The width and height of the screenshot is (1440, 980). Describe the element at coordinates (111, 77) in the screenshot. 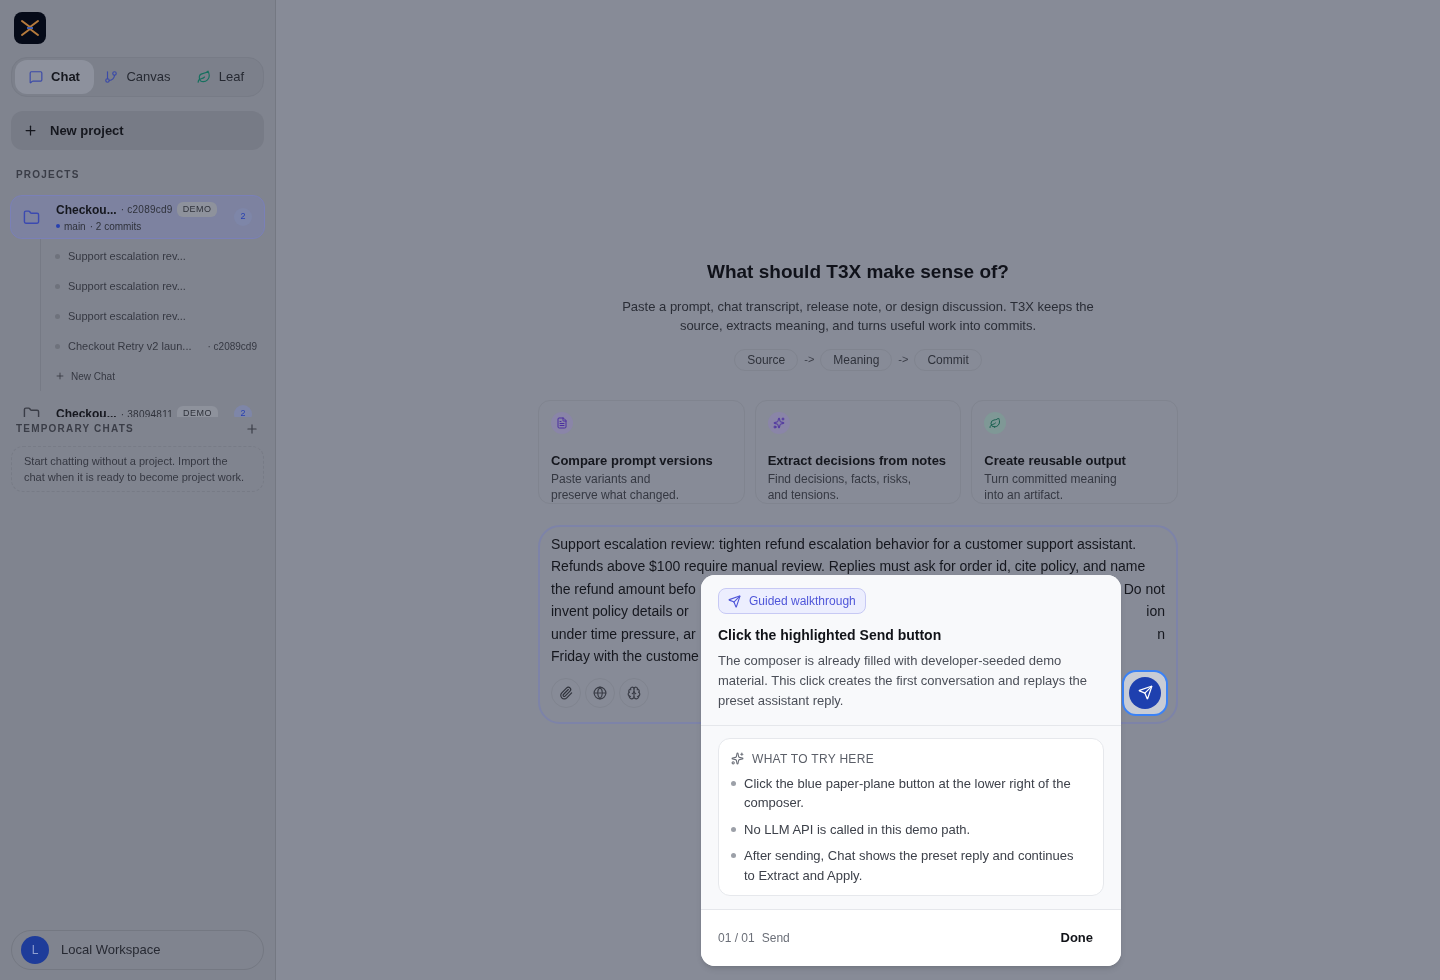

I see `branch-icon` at that location.